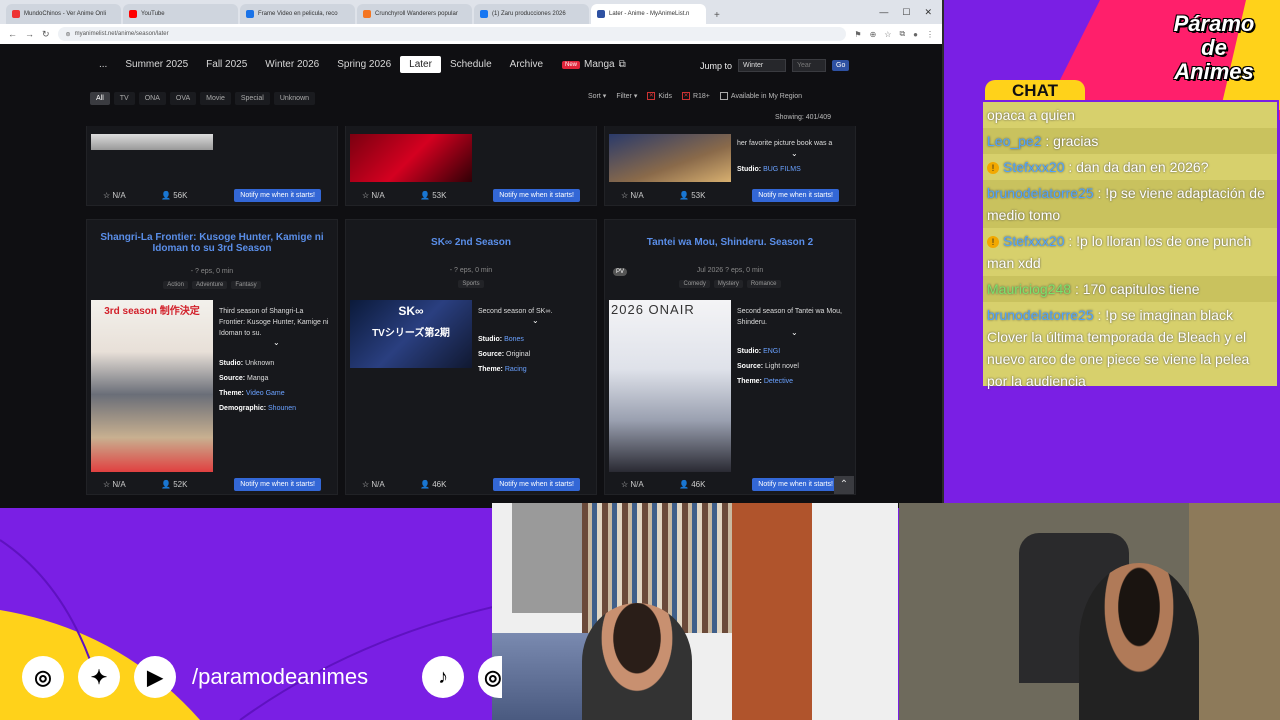 Image resolution: width=1280 pixels, height=720 pixels. What do you see at coordinates (902, 34) in the screenshot?
I see `extensions-icon: ⧉` at bounding box center [902, 34].